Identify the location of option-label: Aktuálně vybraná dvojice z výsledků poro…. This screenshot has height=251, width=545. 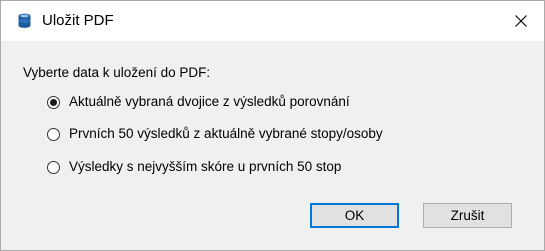
(209, 102).